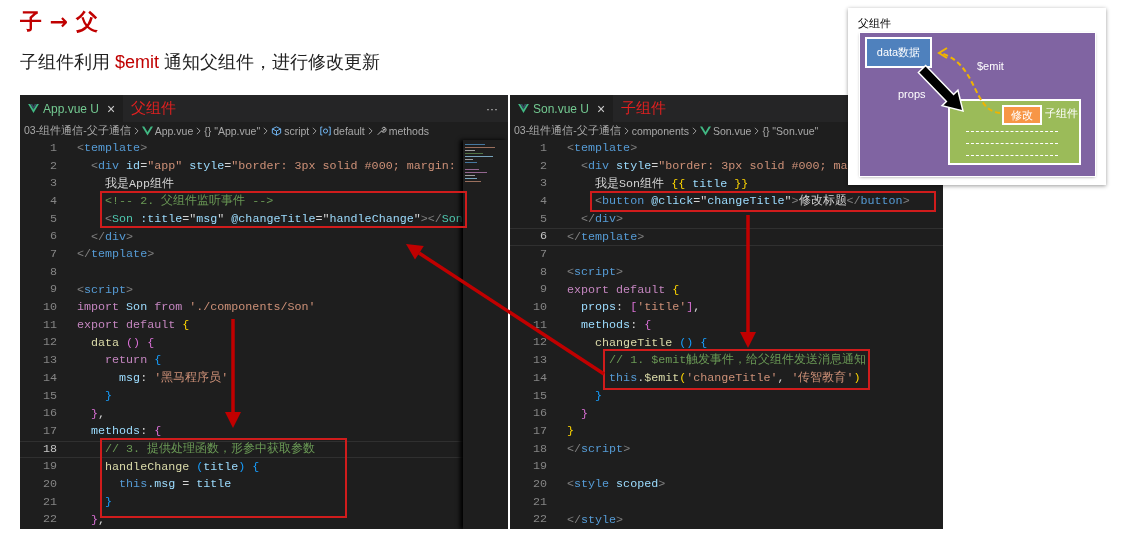  Describe the element at coordinates (189, 202) in the screenshot. I see `code-line: <!-- 2. 父组件监听事件 -->` at that location.